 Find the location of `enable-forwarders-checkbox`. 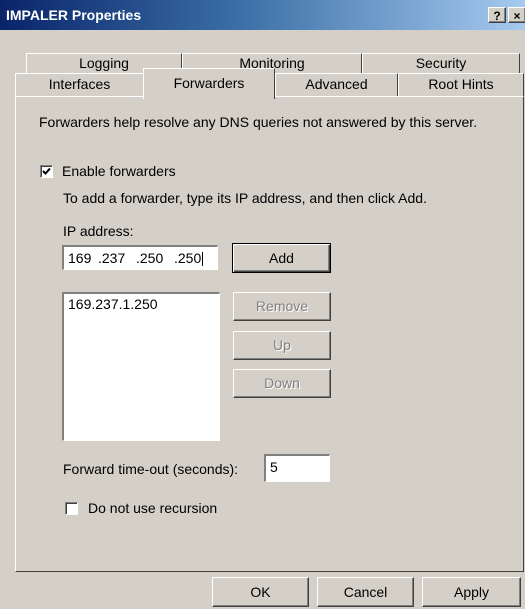

enable-forwarders-checkbox is located at coordinates (46, 171).